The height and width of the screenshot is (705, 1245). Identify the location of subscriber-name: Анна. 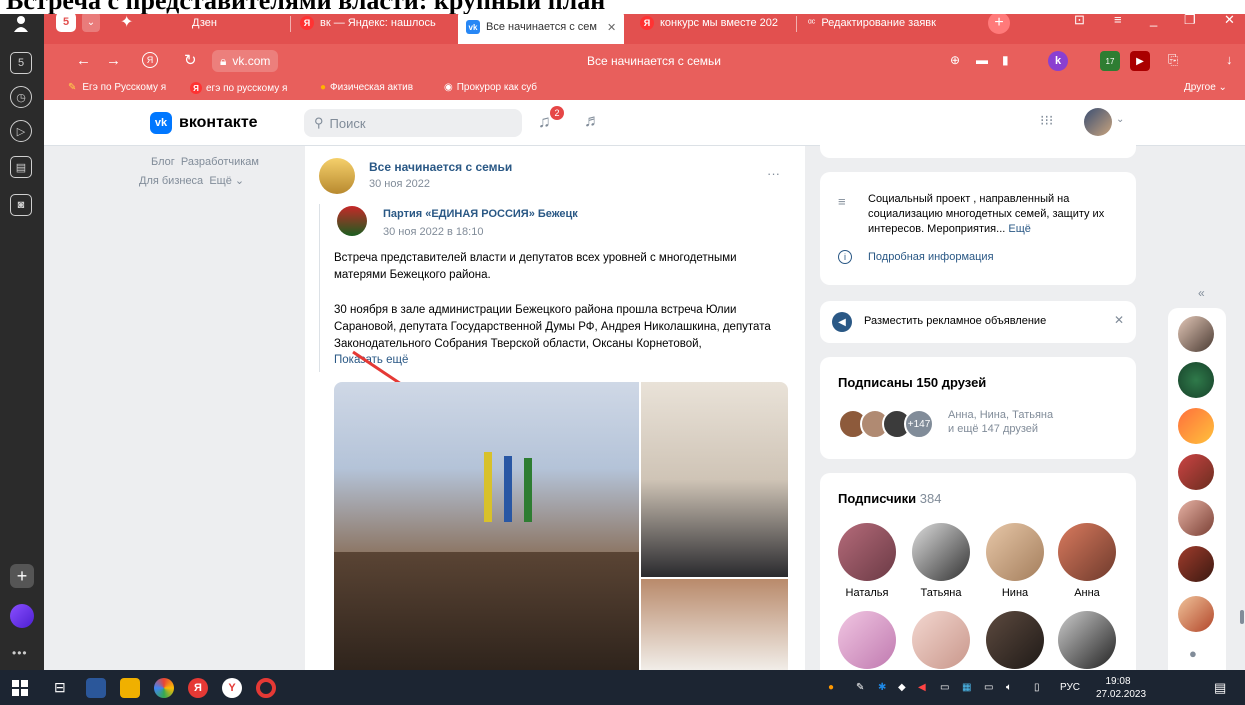
(1087, 593).